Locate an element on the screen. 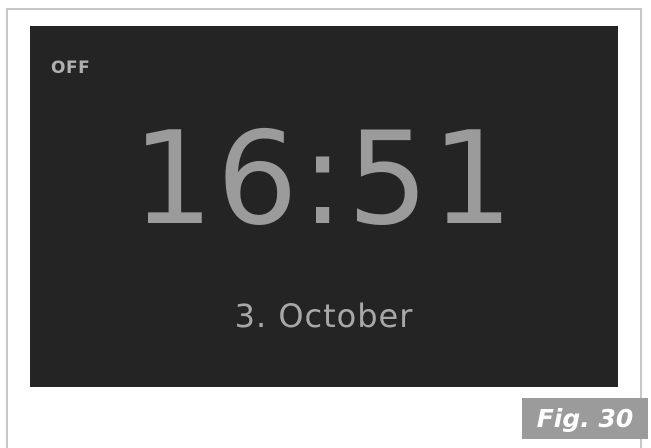 This screenshot has width=651, height=448. figure-caption: Fig. 30 is located at coordinates (585, 418).